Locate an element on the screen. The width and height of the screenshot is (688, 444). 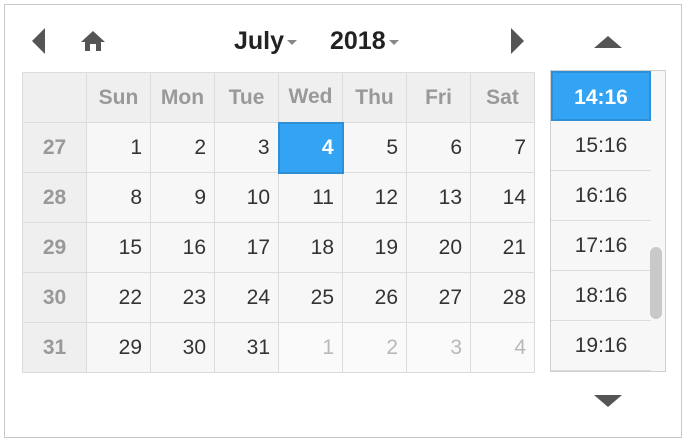
calendar-day-other-month: 3 is located at coordinates (438, 347).